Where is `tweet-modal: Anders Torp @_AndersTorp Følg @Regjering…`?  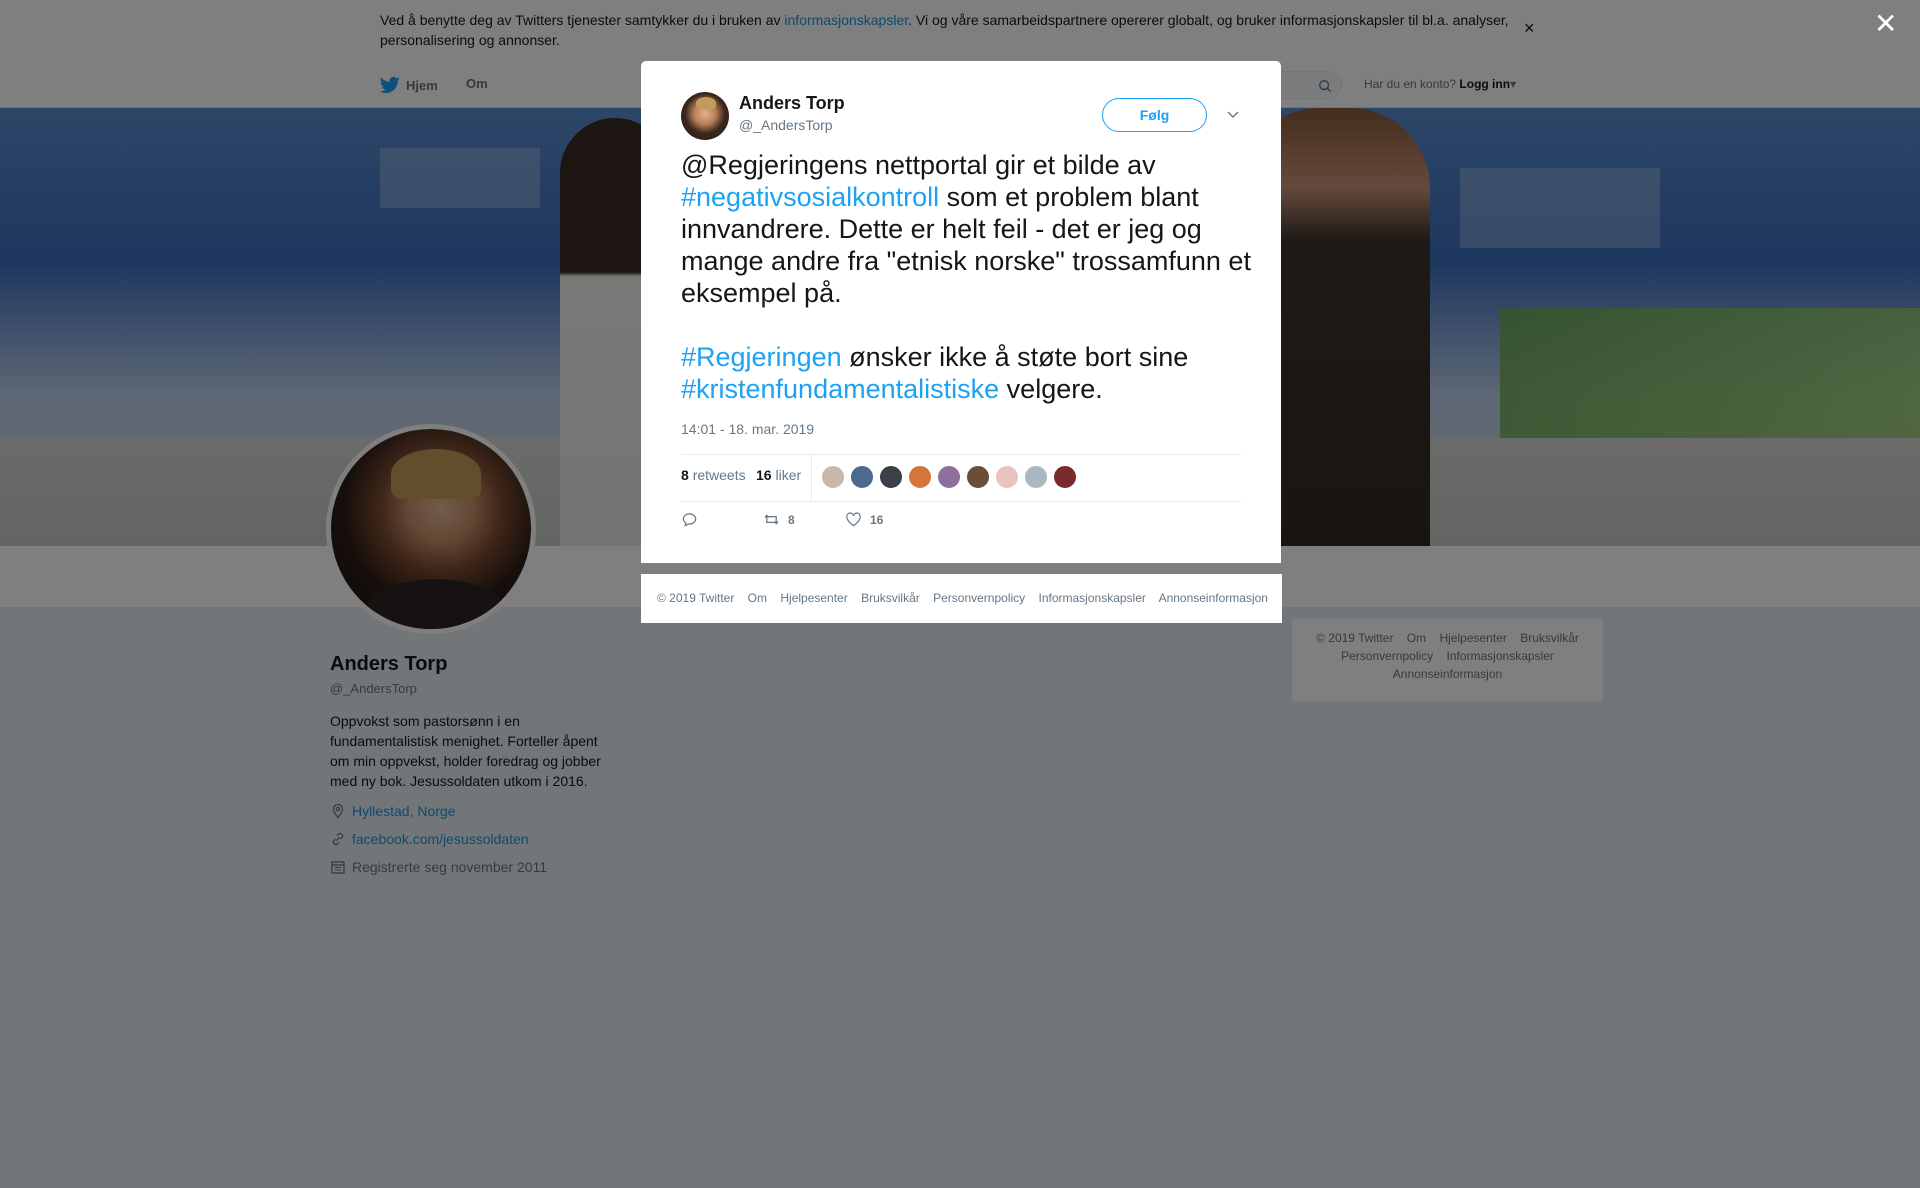
tweet-modal: Anders Torp @_AndersTorp Følg @Regjering… is located at coordinates (961, 312).